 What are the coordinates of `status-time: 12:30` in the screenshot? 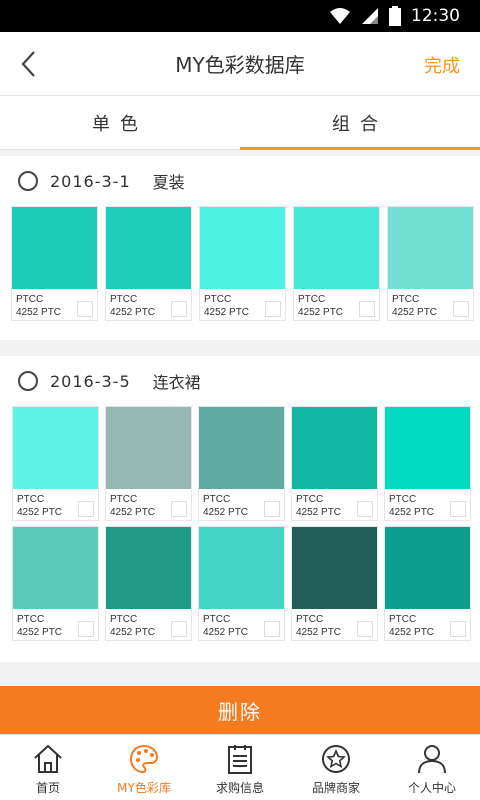 It's located at (435, 16).